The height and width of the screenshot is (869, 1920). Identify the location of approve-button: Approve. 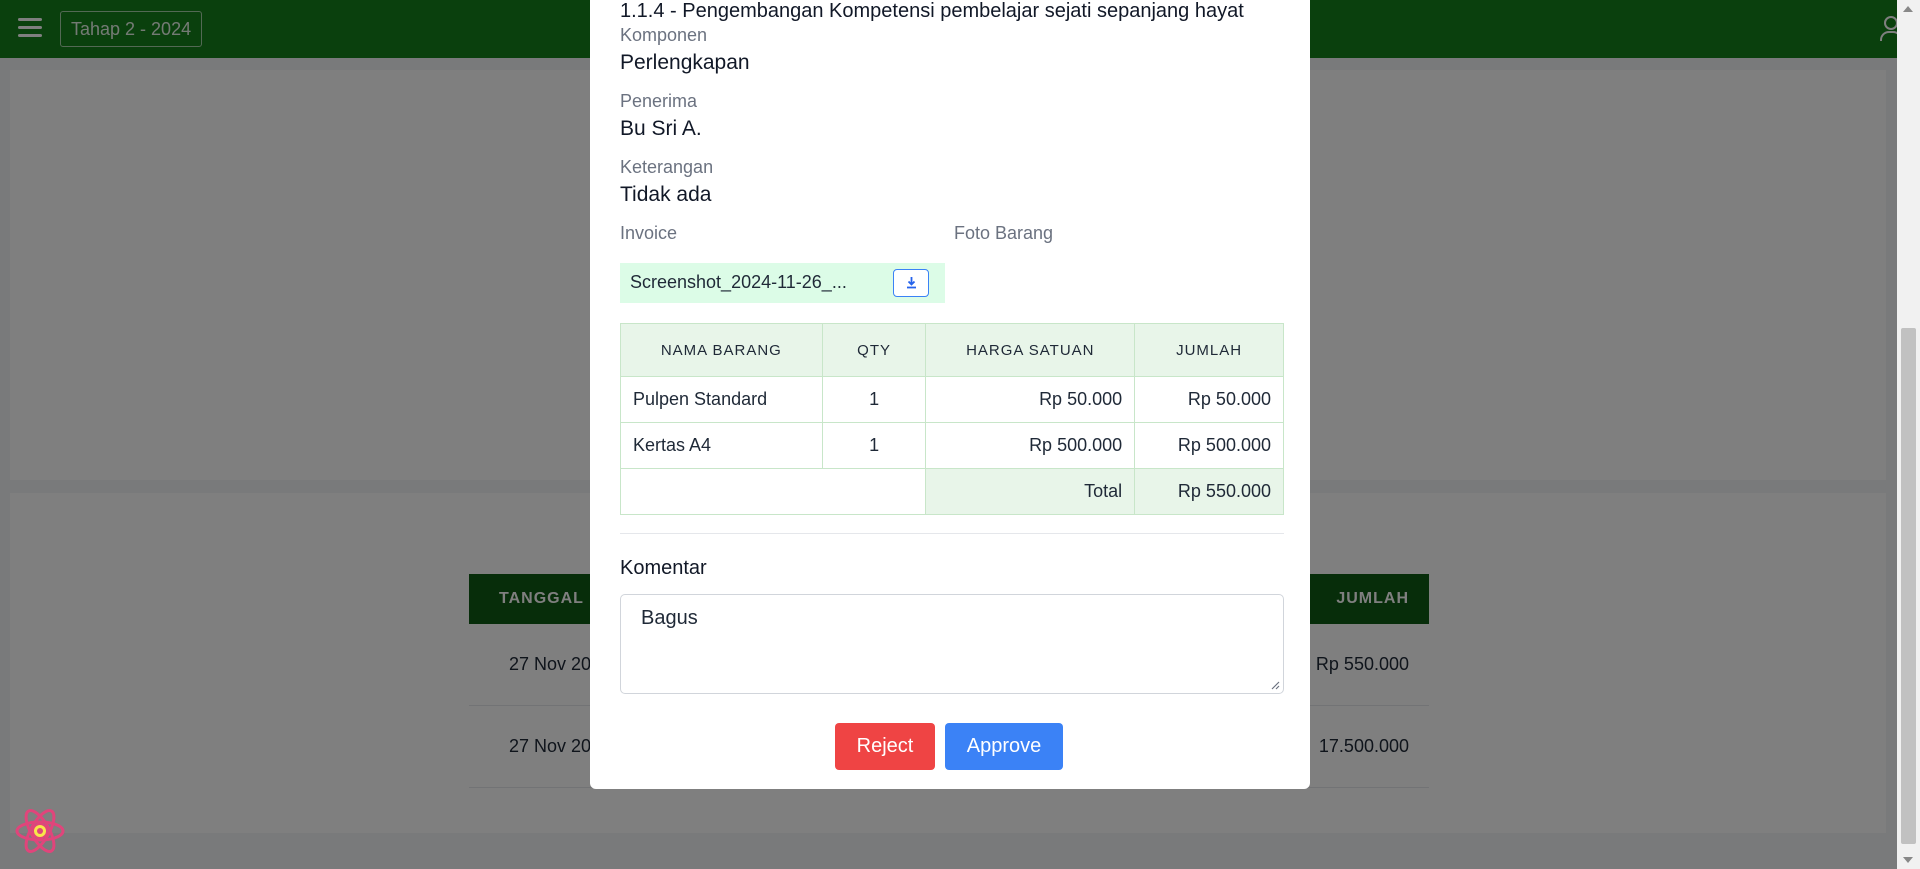
(1004, 746).